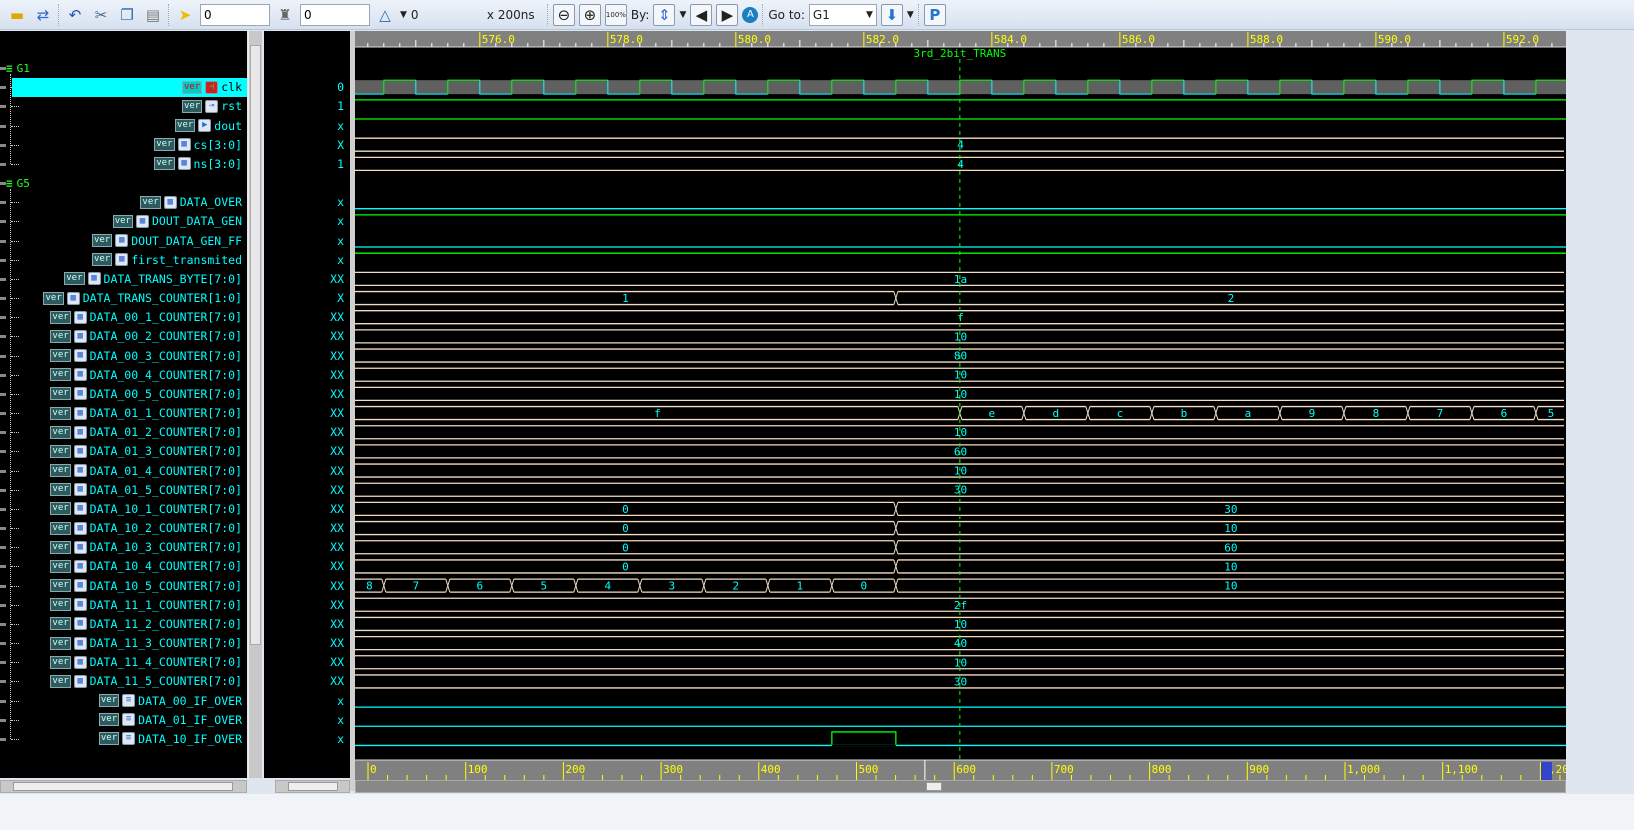  What do you see at coordinates (193, 202) in the screenshot?
I see `signal-row: ver ▦ DATA_OVER` at bounding box center [193, 202].